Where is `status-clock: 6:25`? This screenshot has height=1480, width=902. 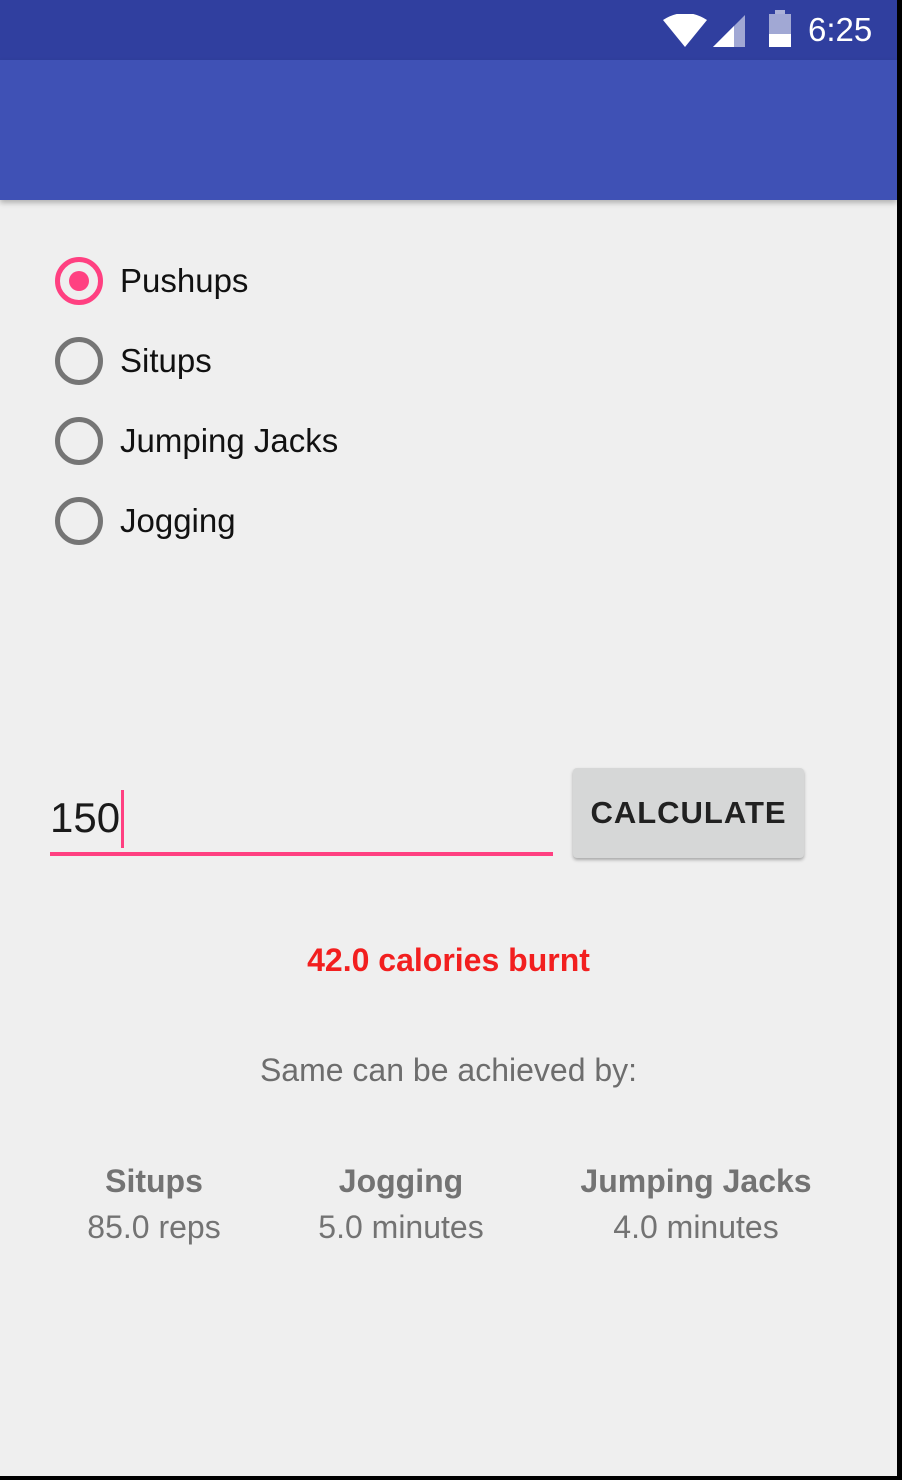 status-clock: 6:25 is located at coordinates (840, 29).